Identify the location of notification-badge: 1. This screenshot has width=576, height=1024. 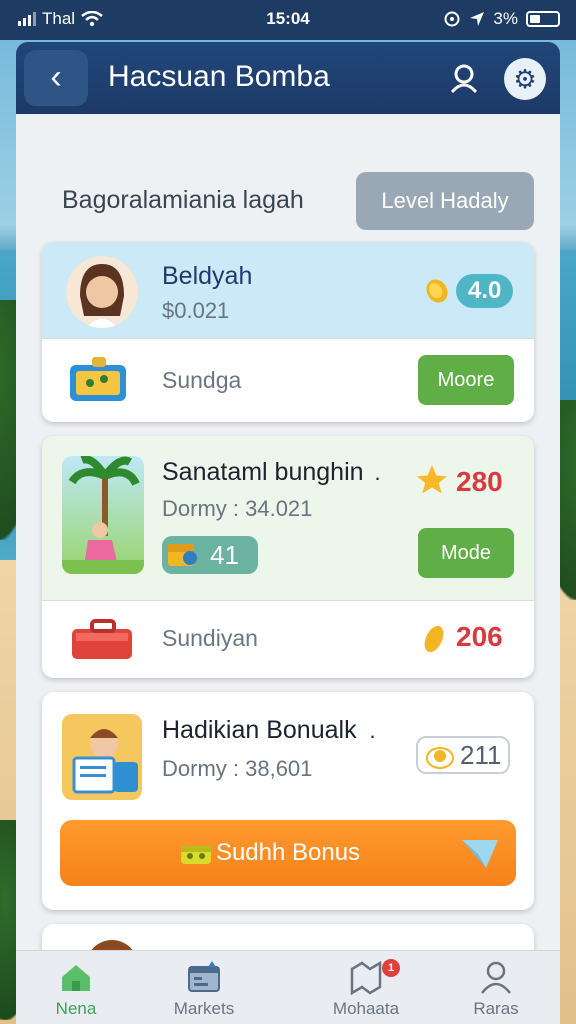
(391, 968).